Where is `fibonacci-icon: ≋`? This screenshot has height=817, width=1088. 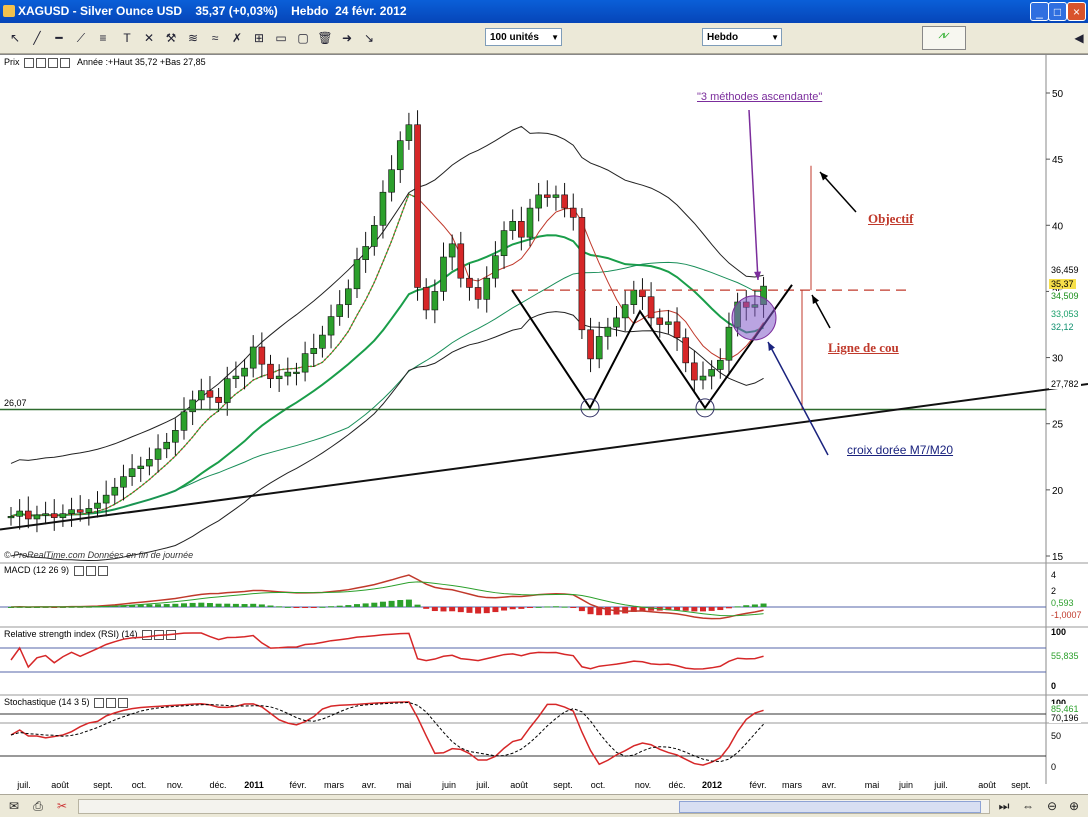 fibonacci-icon: ≋ is located at coordinates (193, 38).